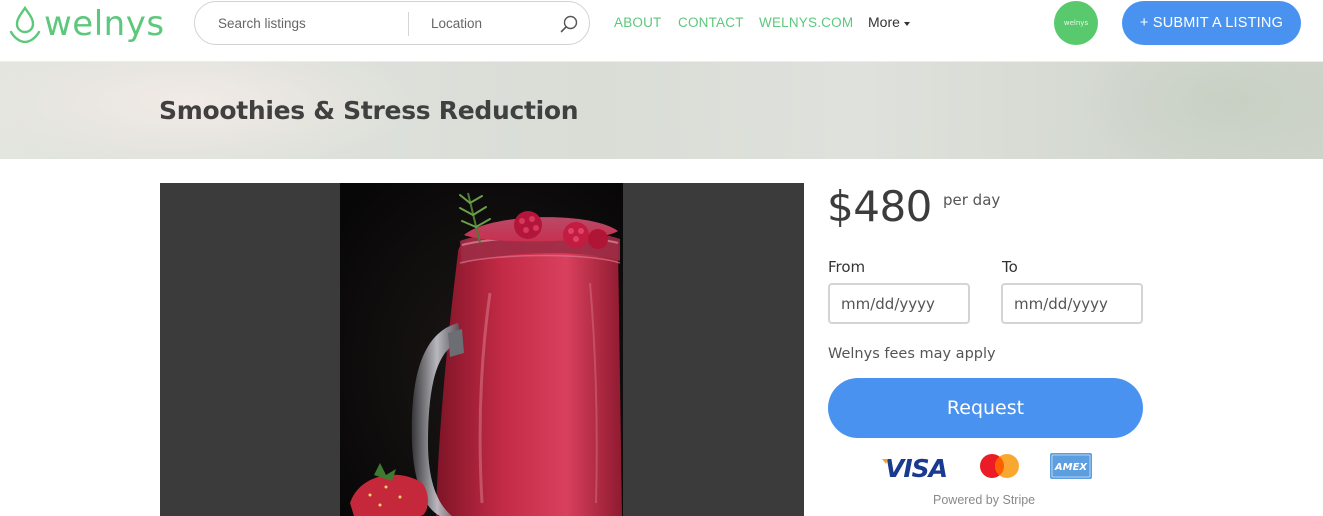 The image size is (1323, 516). Describe the element at coordinates (104, 24) in the screenshot. I see `logo-wordmark: welnys` at that location.